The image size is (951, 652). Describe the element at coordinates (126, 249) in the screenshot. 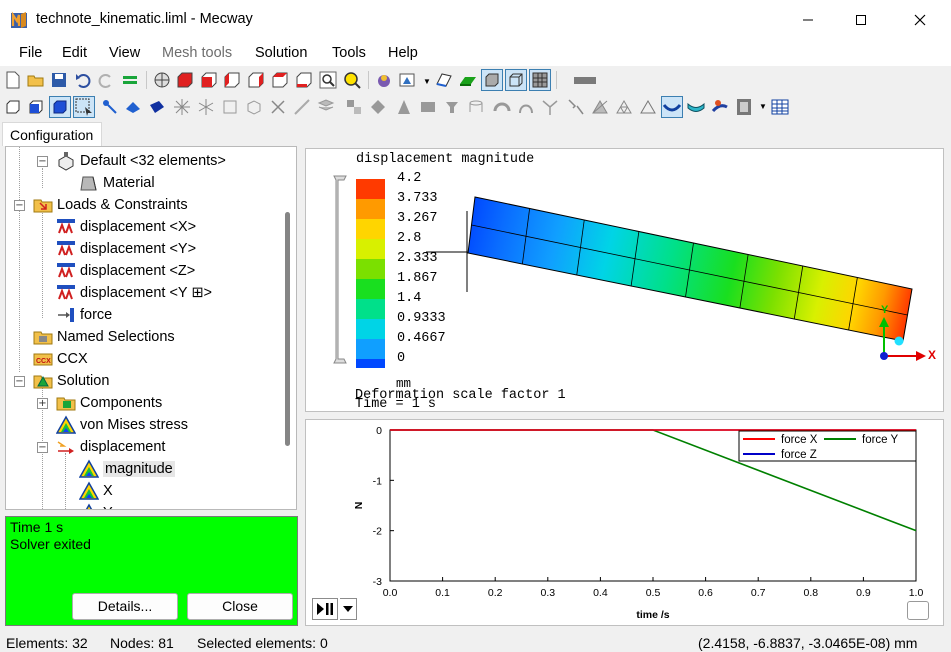

I see `tree-item-displacement-y: displacement <Y>` at that location.